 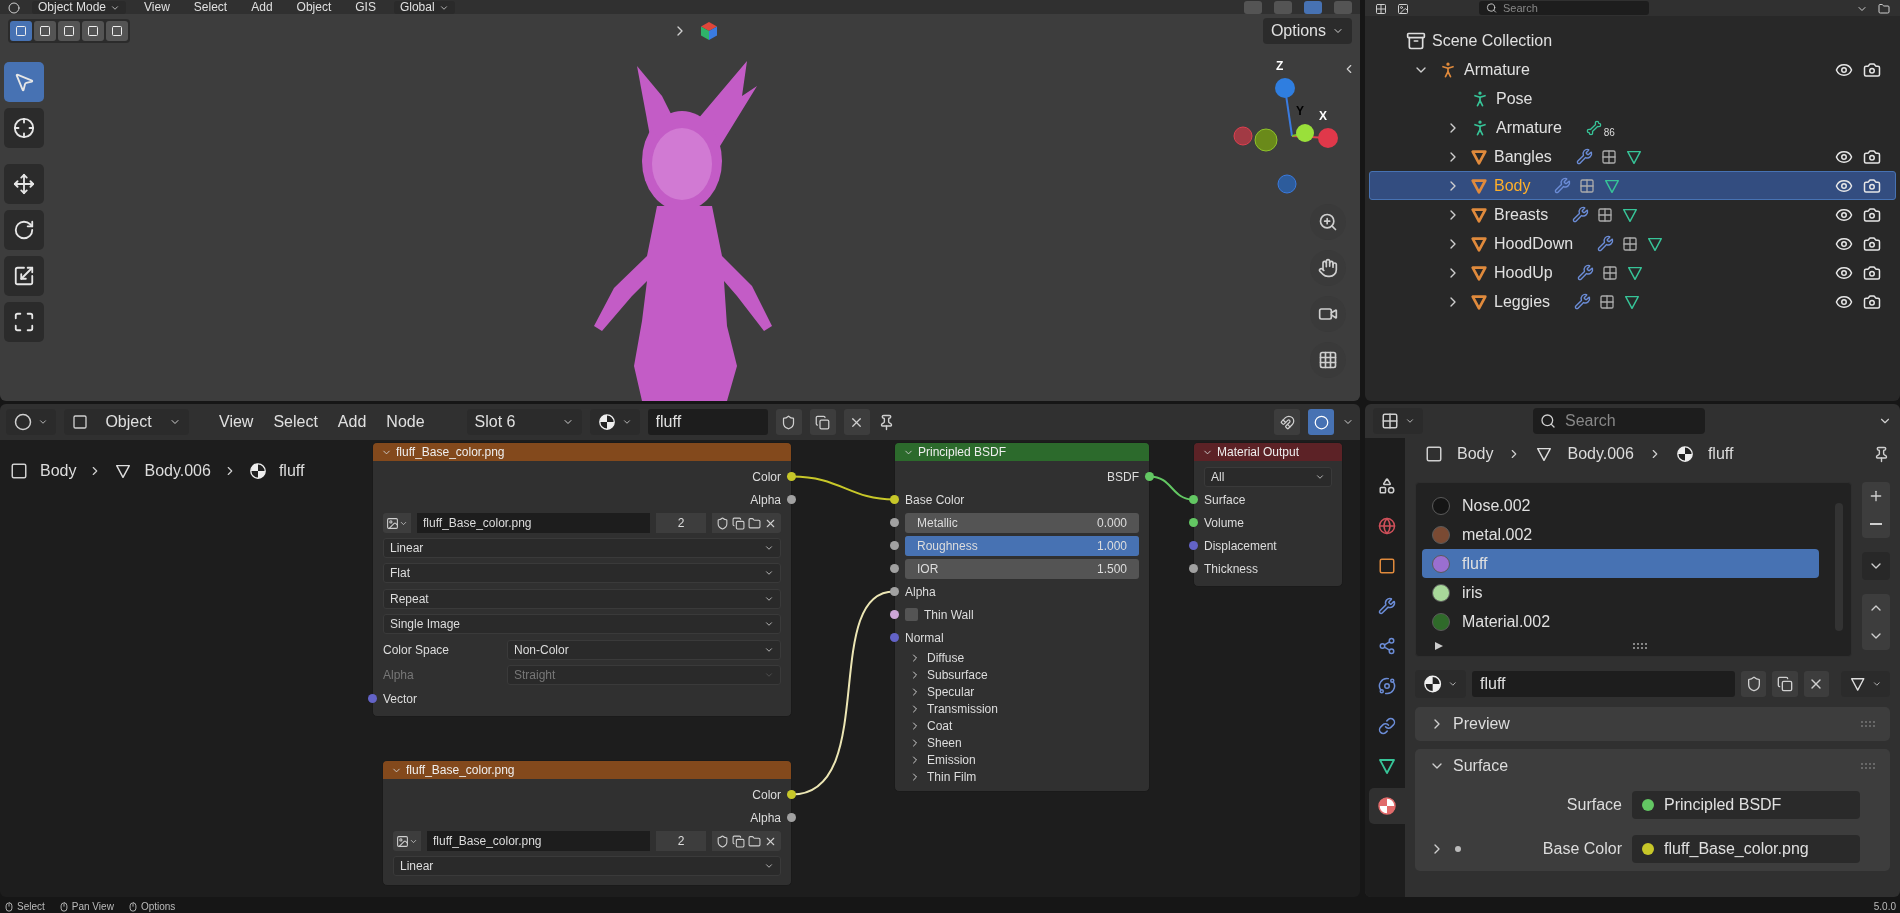 What do you see at coordinates (582, 598) in the screenshot?
I see `dropdown: Repeat` at bounding box center [582, 598].